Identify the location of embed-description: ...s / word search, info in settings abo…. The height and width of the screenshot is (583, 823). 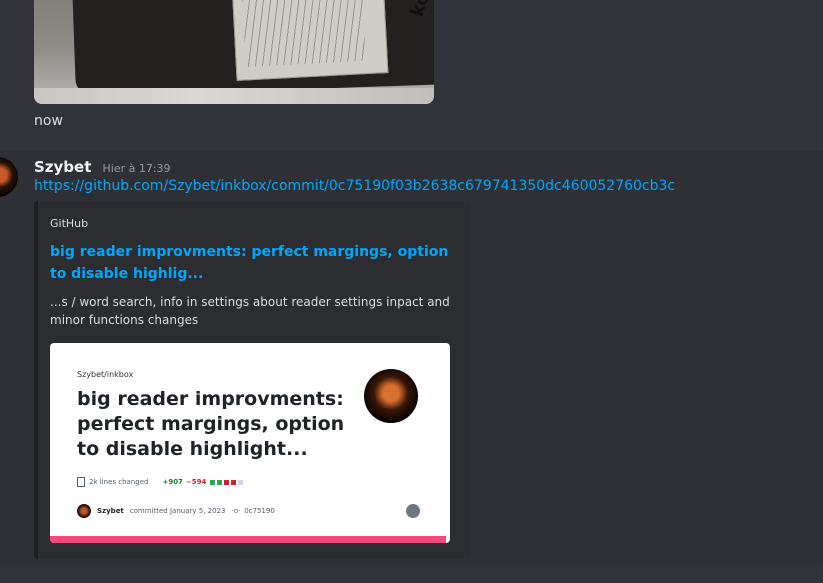
(250, 311).